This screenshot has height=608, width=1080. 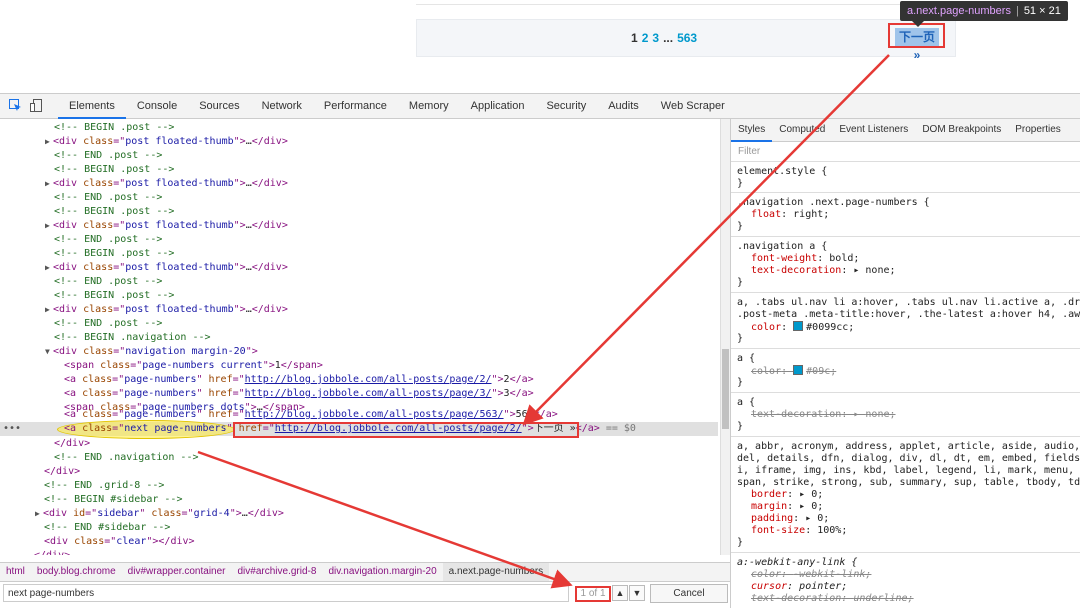 What do you see at coordinates (107, 527) in the screenshot?
I see `tree-comment: <!-- END #sidebar -->` at bounding box center [107, 527].